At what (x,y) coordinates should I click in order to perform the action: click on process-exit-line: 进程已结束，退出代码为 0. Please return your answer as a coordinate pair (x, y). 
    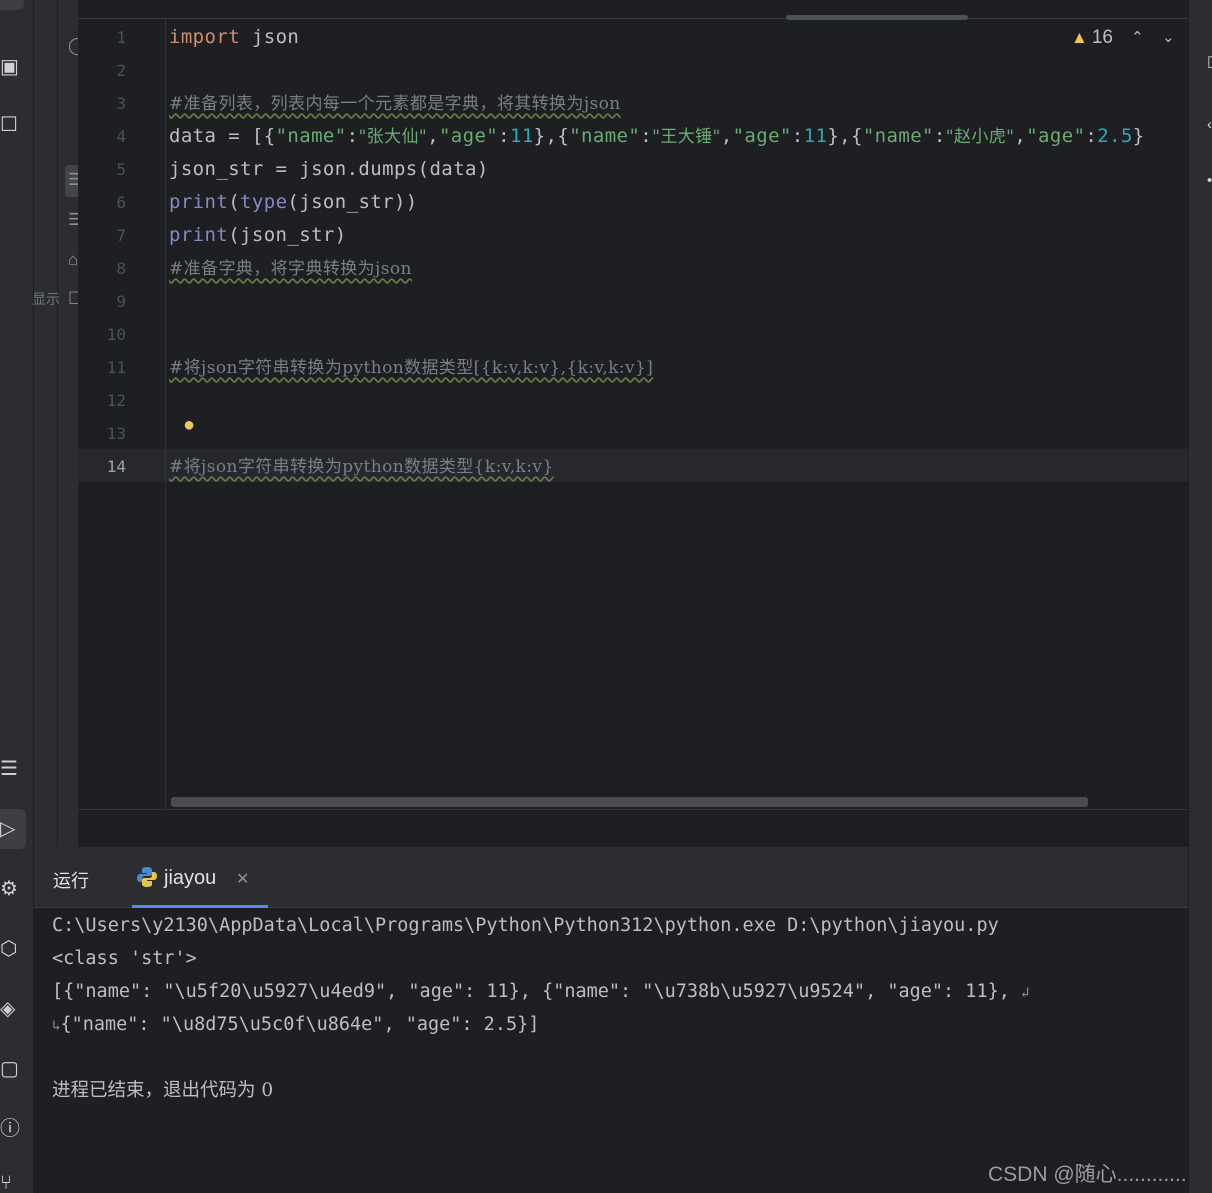
    Looking at the image, I should click on (163, 1090).